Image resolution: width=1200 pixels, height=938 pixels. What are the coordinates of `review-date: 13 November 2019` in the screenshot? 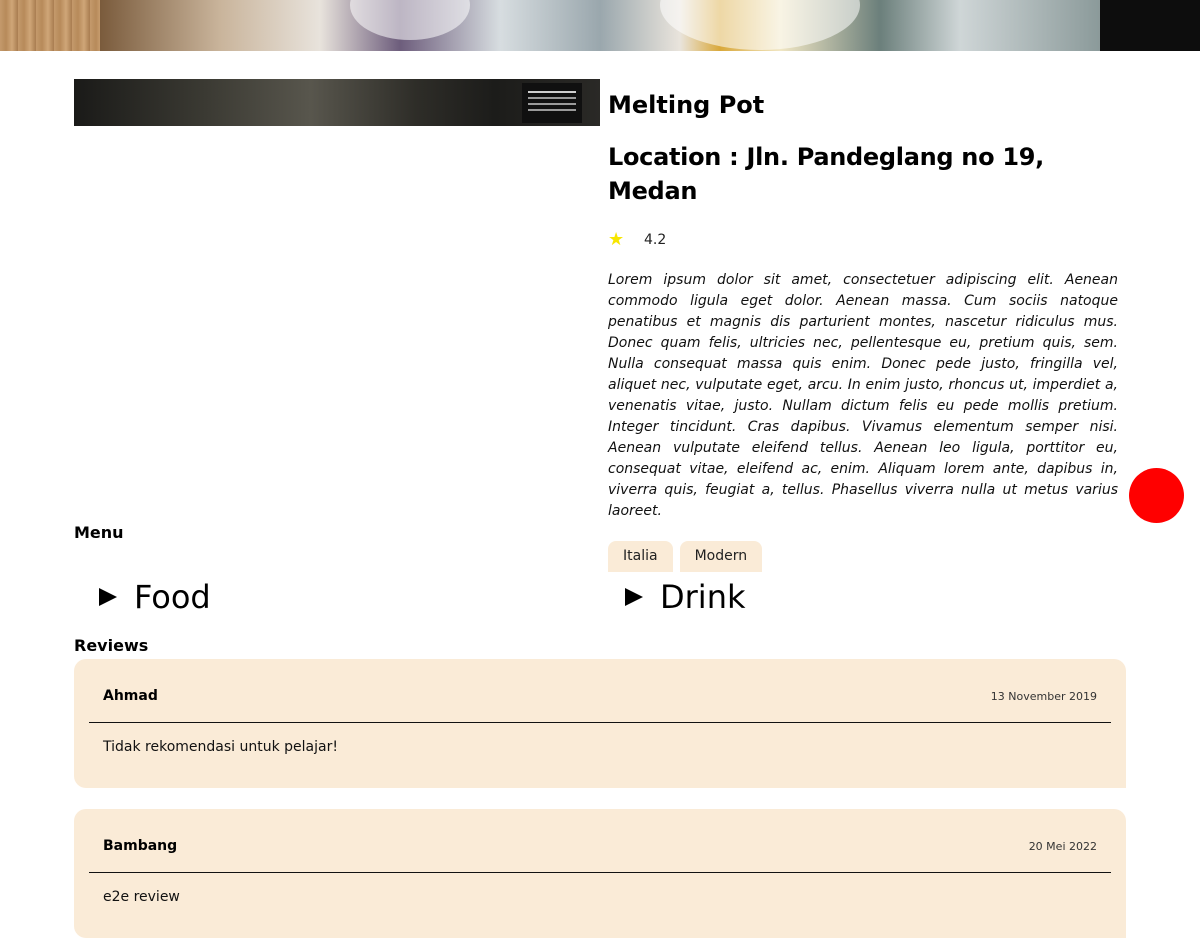 It's located at (1043, 696).